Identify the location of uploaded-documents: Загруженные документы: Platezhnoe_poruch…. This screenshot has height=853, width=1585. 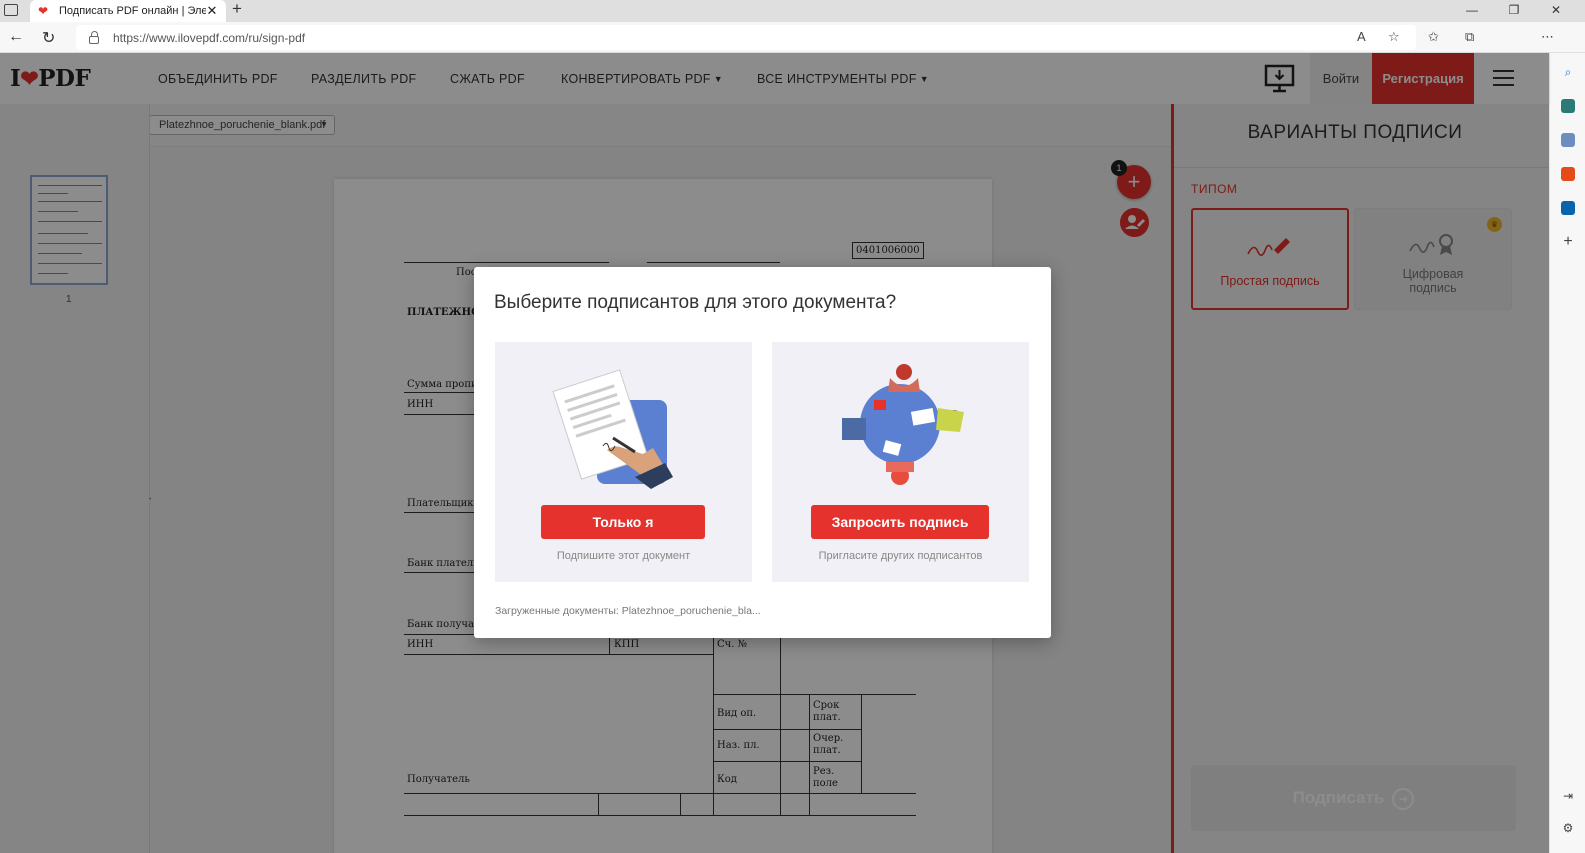
(628, 611).